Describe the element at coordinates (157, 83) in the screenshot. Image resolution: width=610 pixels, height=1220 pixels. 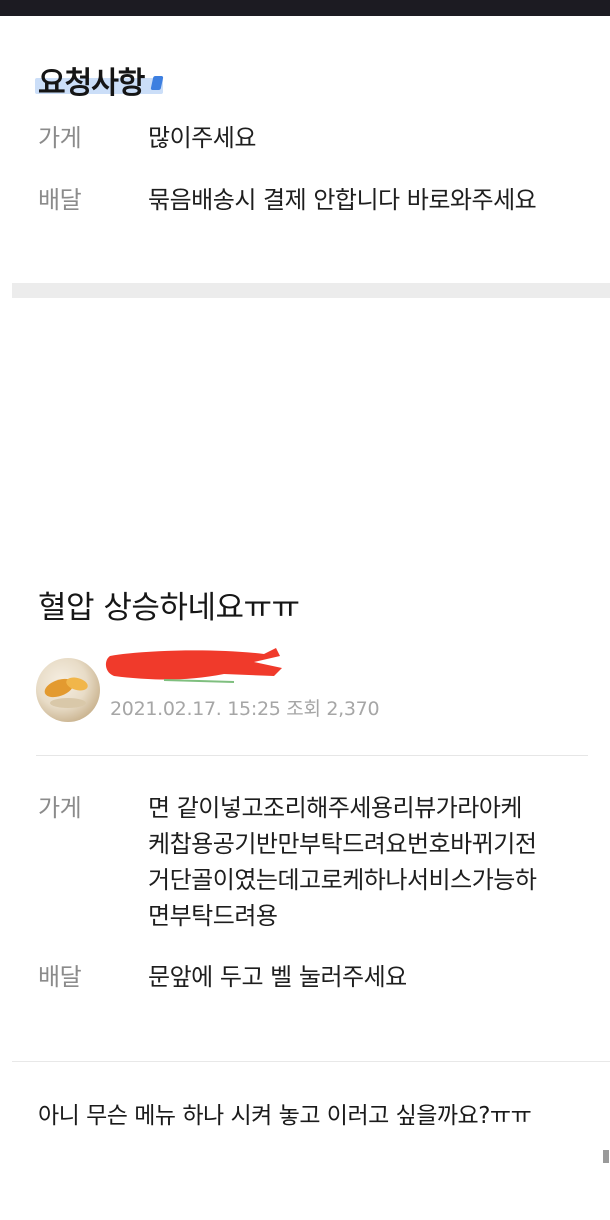
I see `highlight-cursor-mark` at that location.